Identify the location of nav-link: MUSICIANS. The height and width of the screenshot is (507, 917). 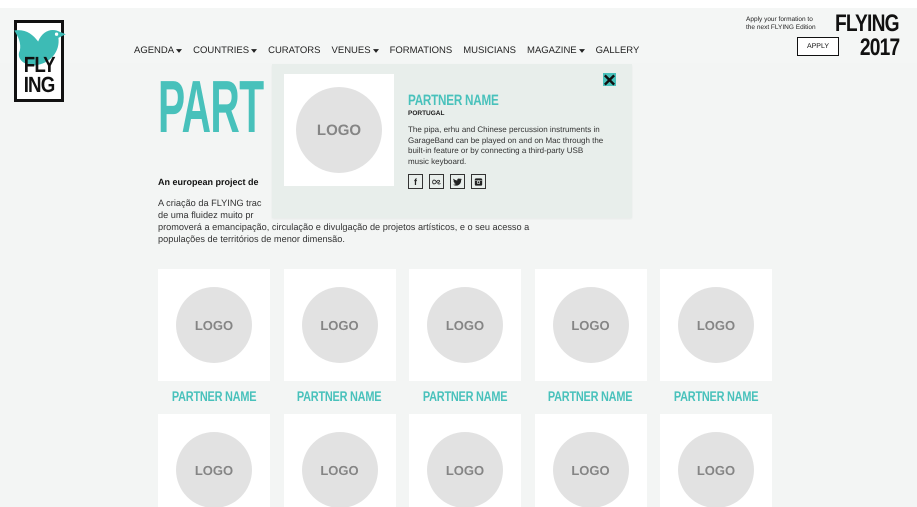
(489, 50).